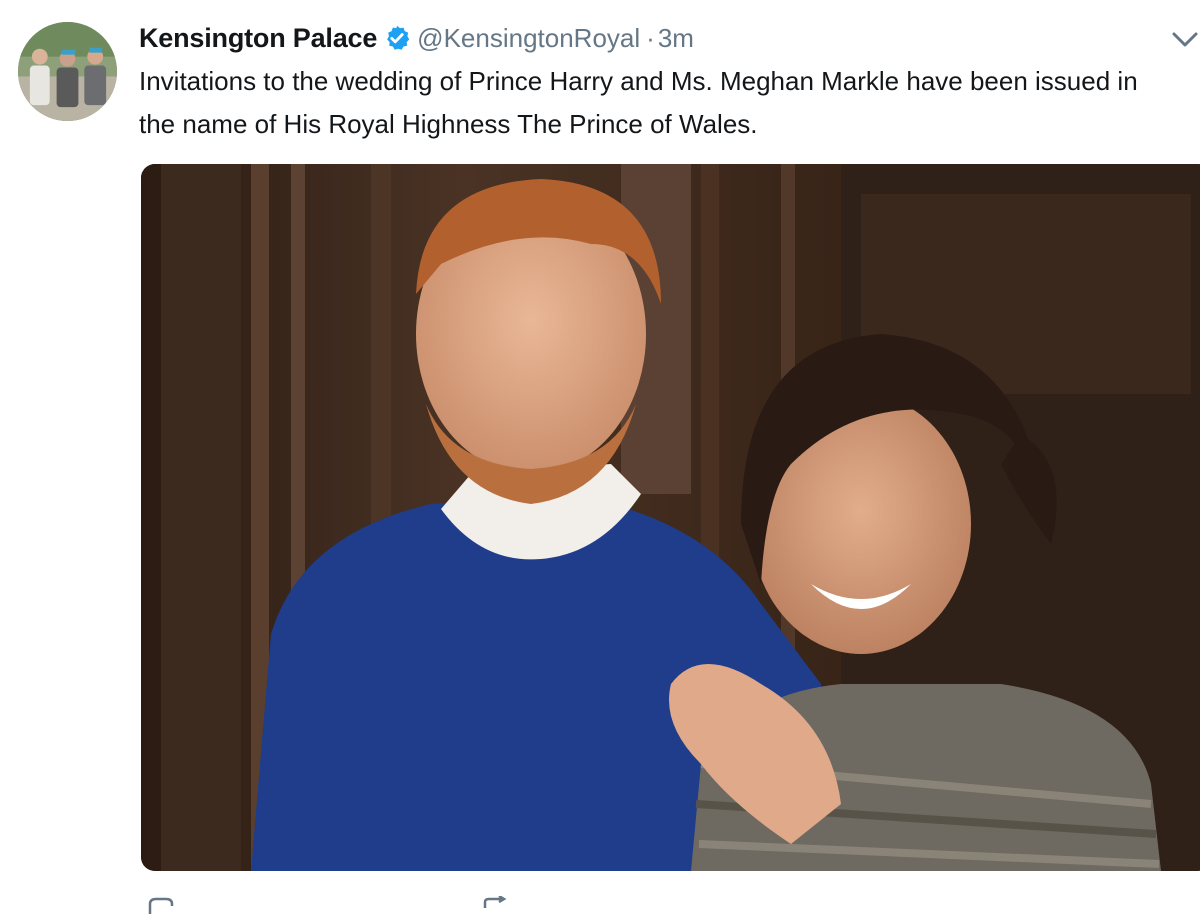  I want to click on retweet-icon, so click(496, 906).